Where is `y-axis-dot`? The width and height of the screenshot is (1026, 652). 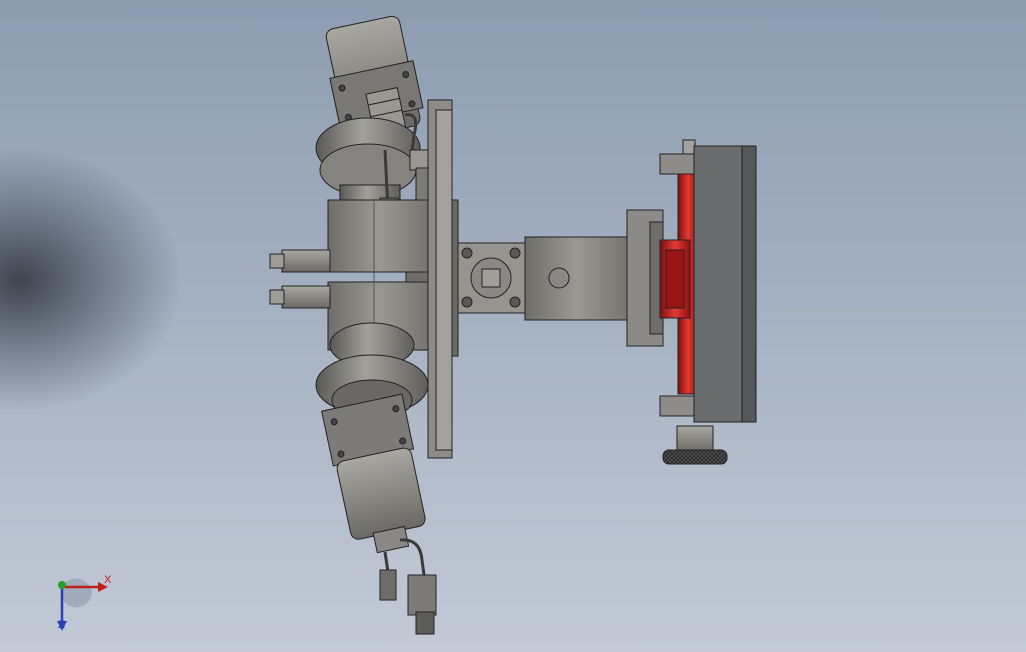 y-axis-dot is located at coordinates (62, 585).